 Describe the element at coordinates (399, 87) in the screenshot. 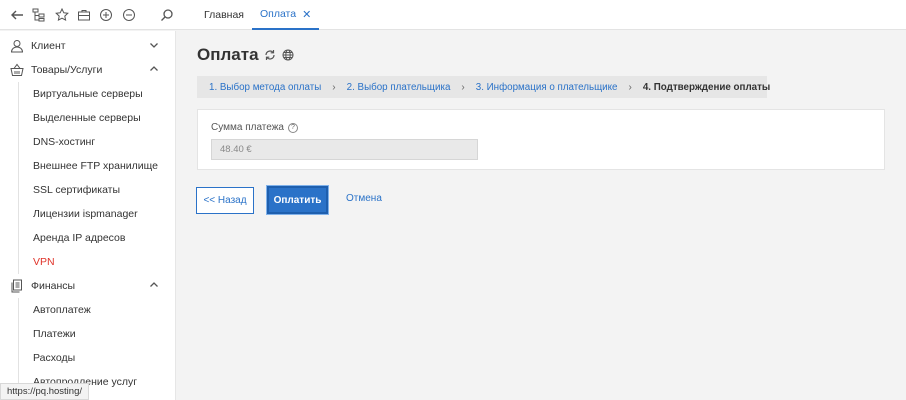

I see `step-2: 2. Выбор плательщика` at that location.